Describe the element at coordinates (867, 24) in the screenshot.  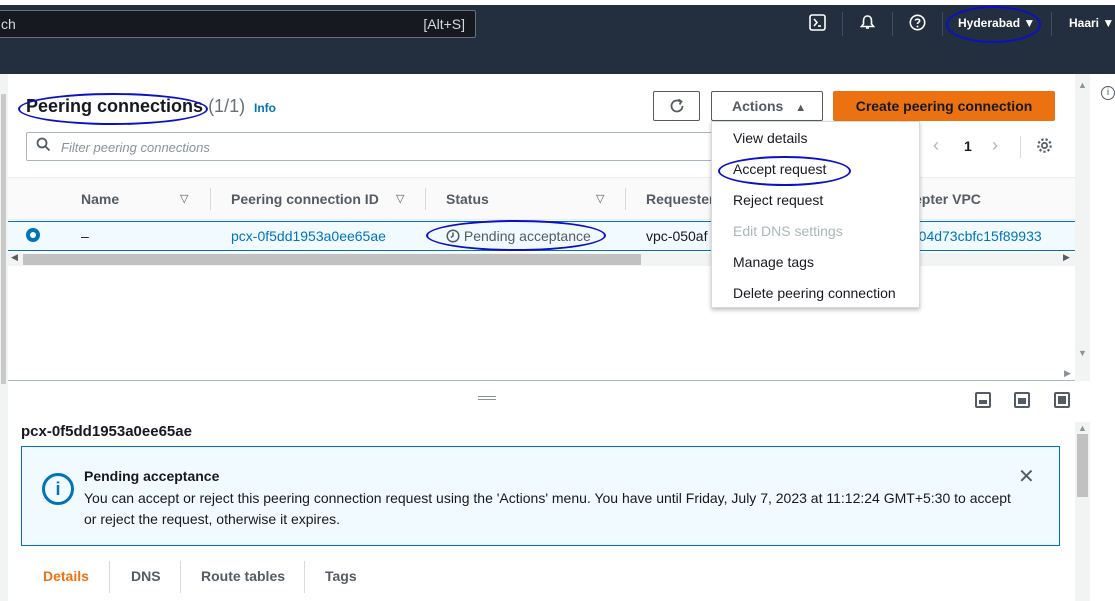
I see `bell-icon` at that location.